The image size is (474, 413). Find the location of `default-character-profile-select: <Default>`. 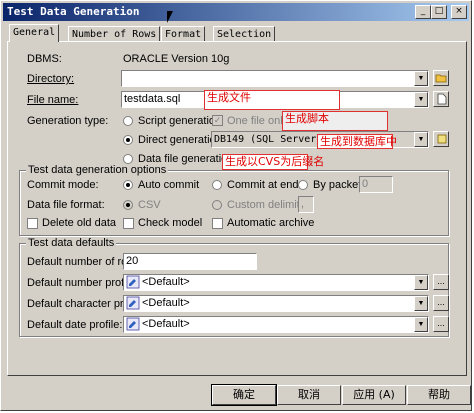

default-character-profile-select: <Default> is located at coordinates (276, 303).